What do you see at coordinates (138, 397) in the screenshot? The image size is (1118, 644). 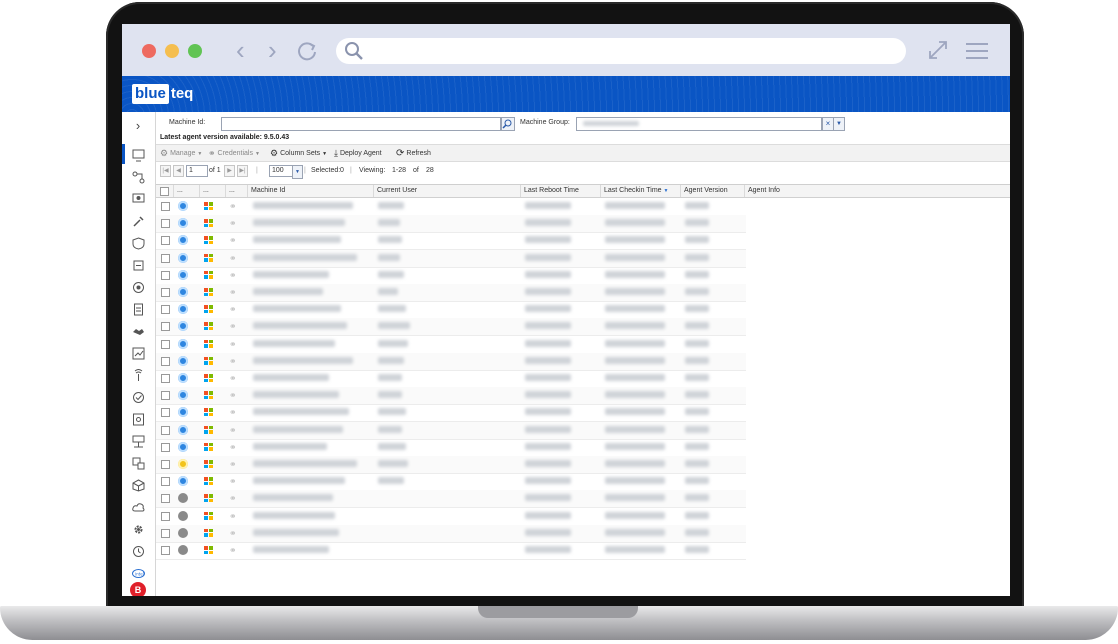 I see `sync-icon` at bounding box center [138, 397].